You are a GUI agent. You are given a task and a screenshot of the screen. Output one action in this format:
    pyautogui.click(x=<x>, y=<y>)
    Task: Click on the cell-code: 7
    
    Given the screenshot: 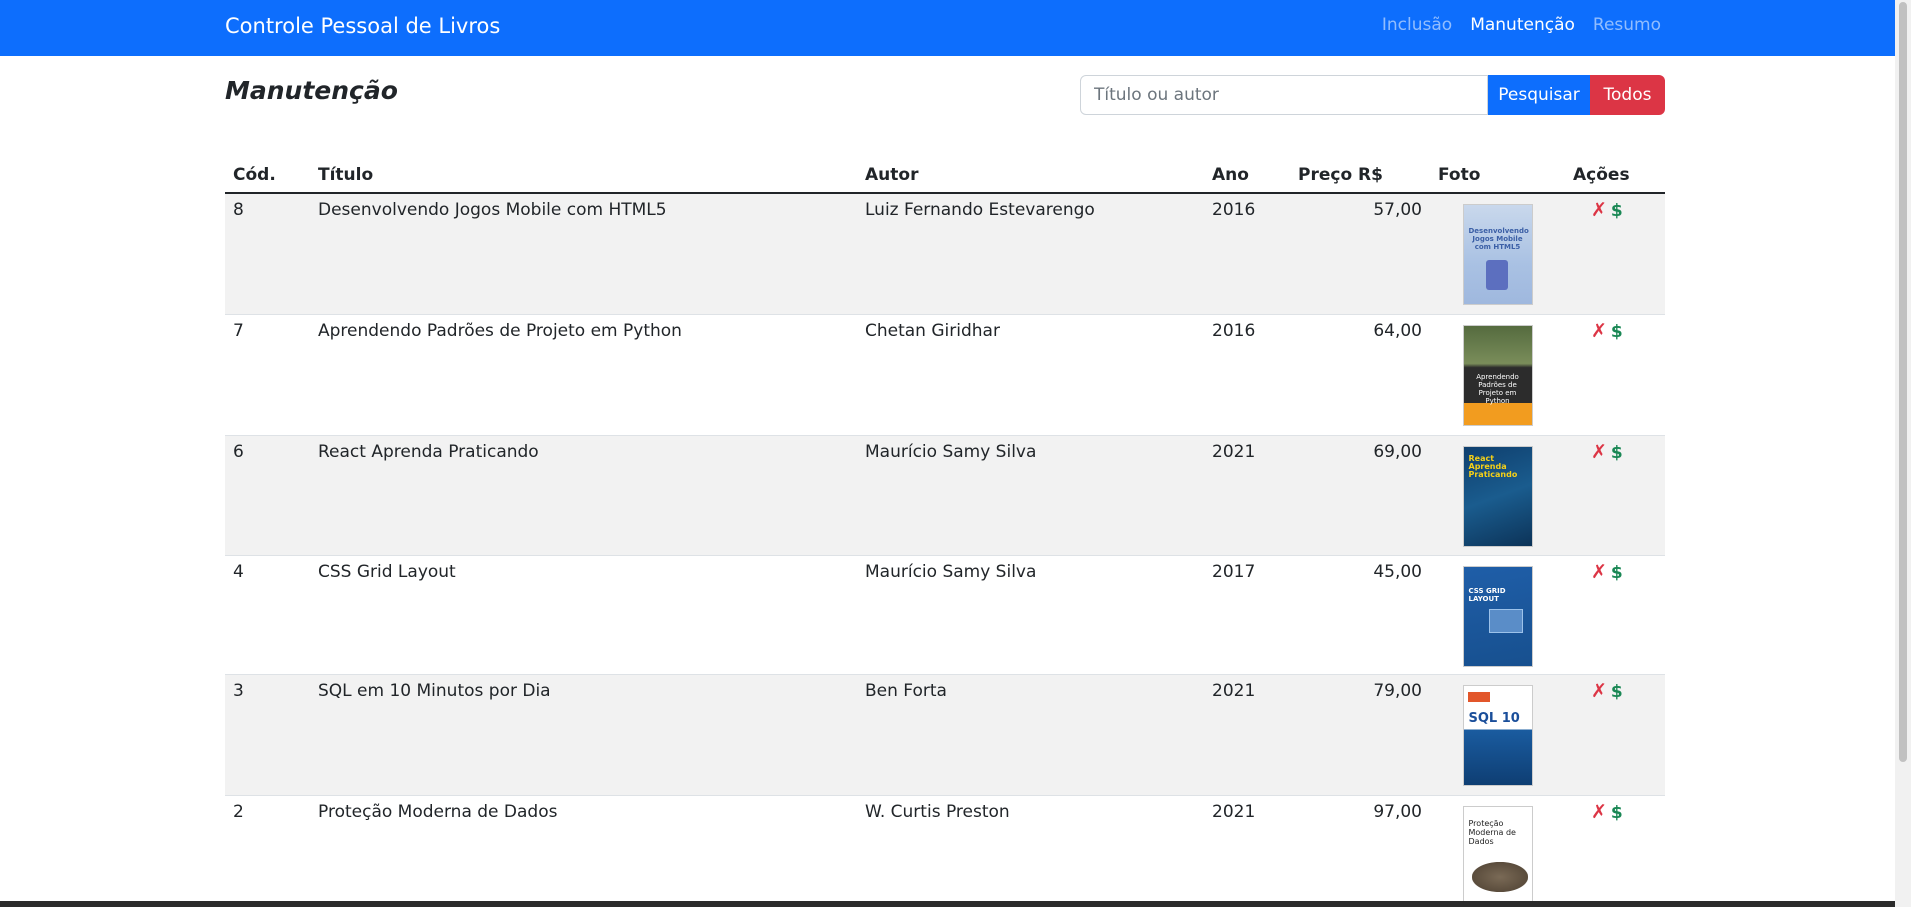 What is the action you would take?
    pyautogui.click(x=267, y=375)
    